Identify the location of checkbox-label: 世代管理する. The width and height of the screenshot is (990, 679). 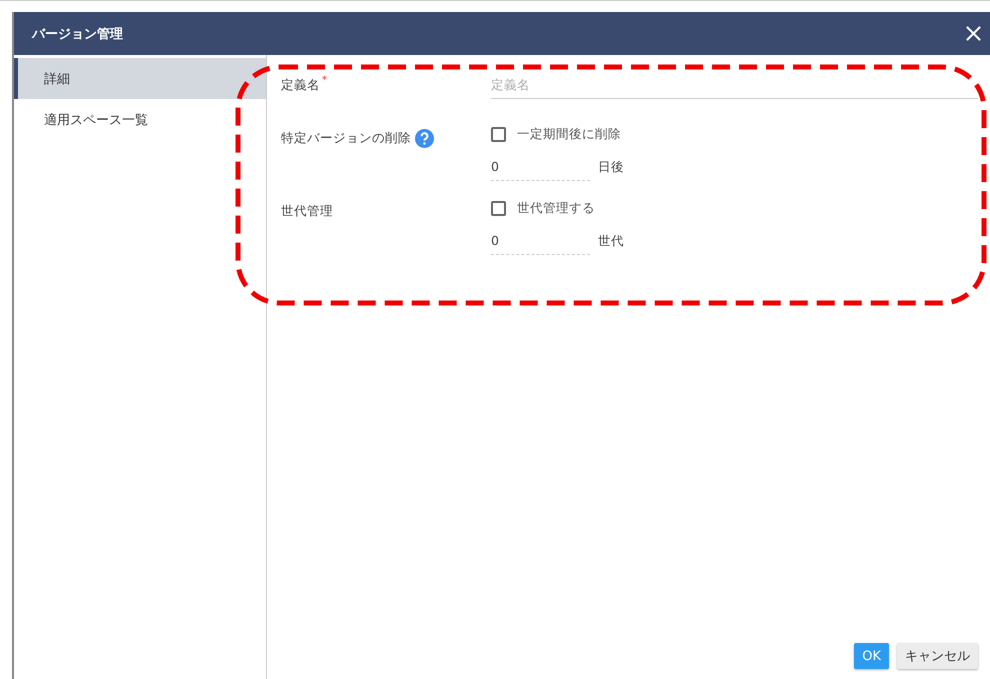
(556, 208).